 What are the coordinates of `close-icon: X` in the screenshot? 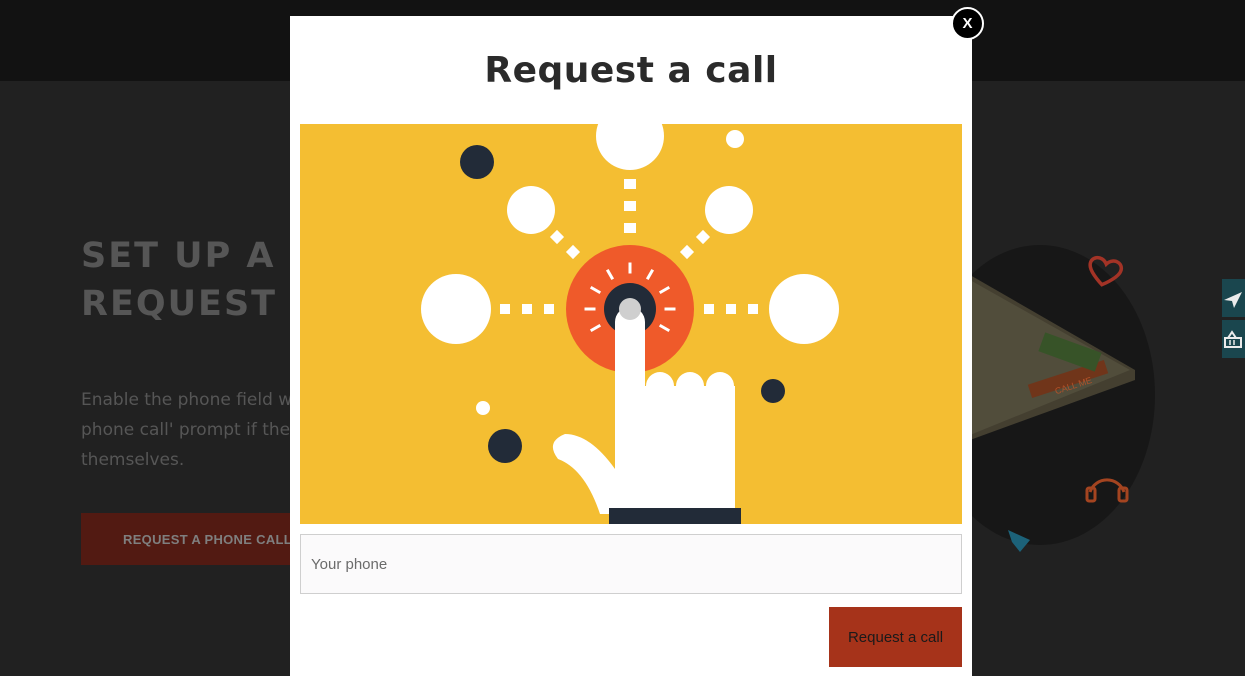 It's located at (967, 23).